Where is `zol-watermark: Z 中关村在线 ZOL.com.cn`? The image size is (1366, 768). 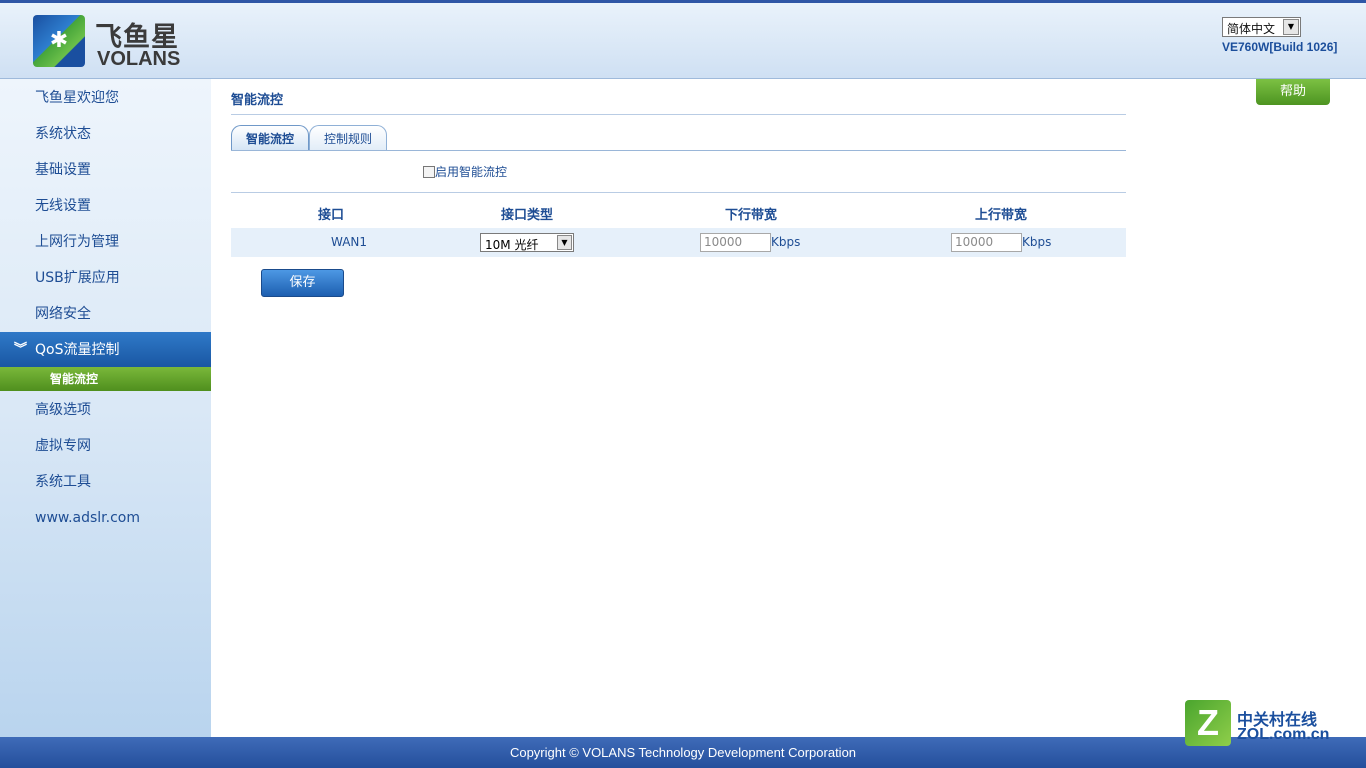 zol-watermark: Z 中关村在线 ZOL.com.cn is located at coordinates (1270, 724).